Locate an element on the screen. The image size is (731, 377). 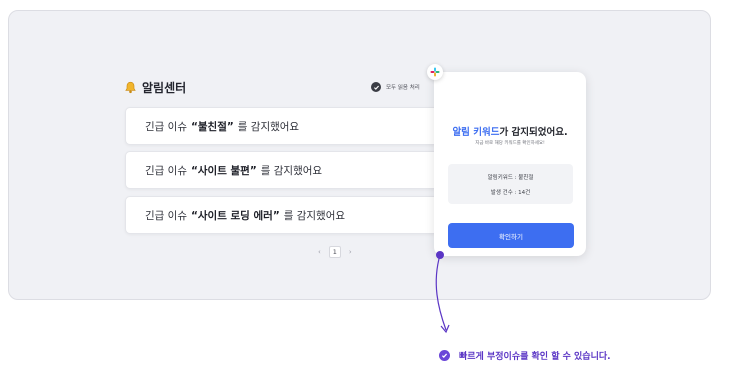
bell-icon is located at coordinates (130, 87).